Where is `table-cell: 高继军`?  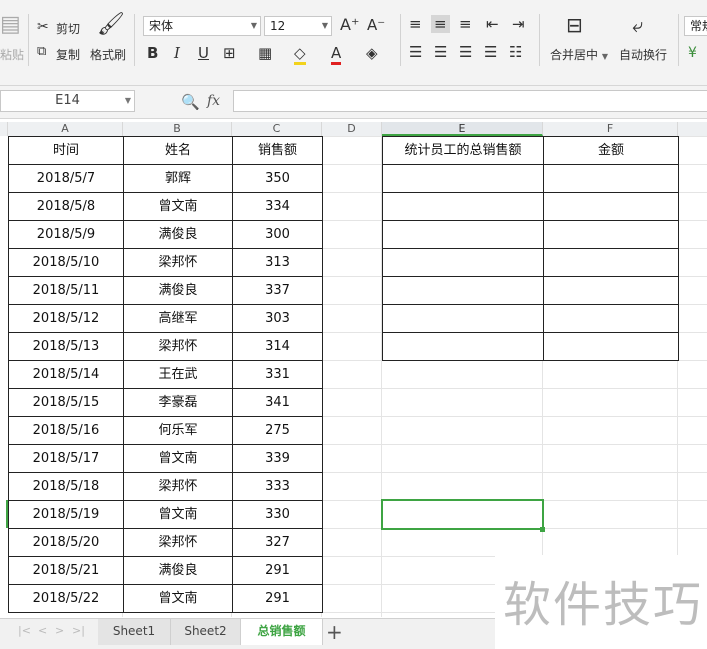
table-cell: 高继军 is located at coordinates (178, 318).